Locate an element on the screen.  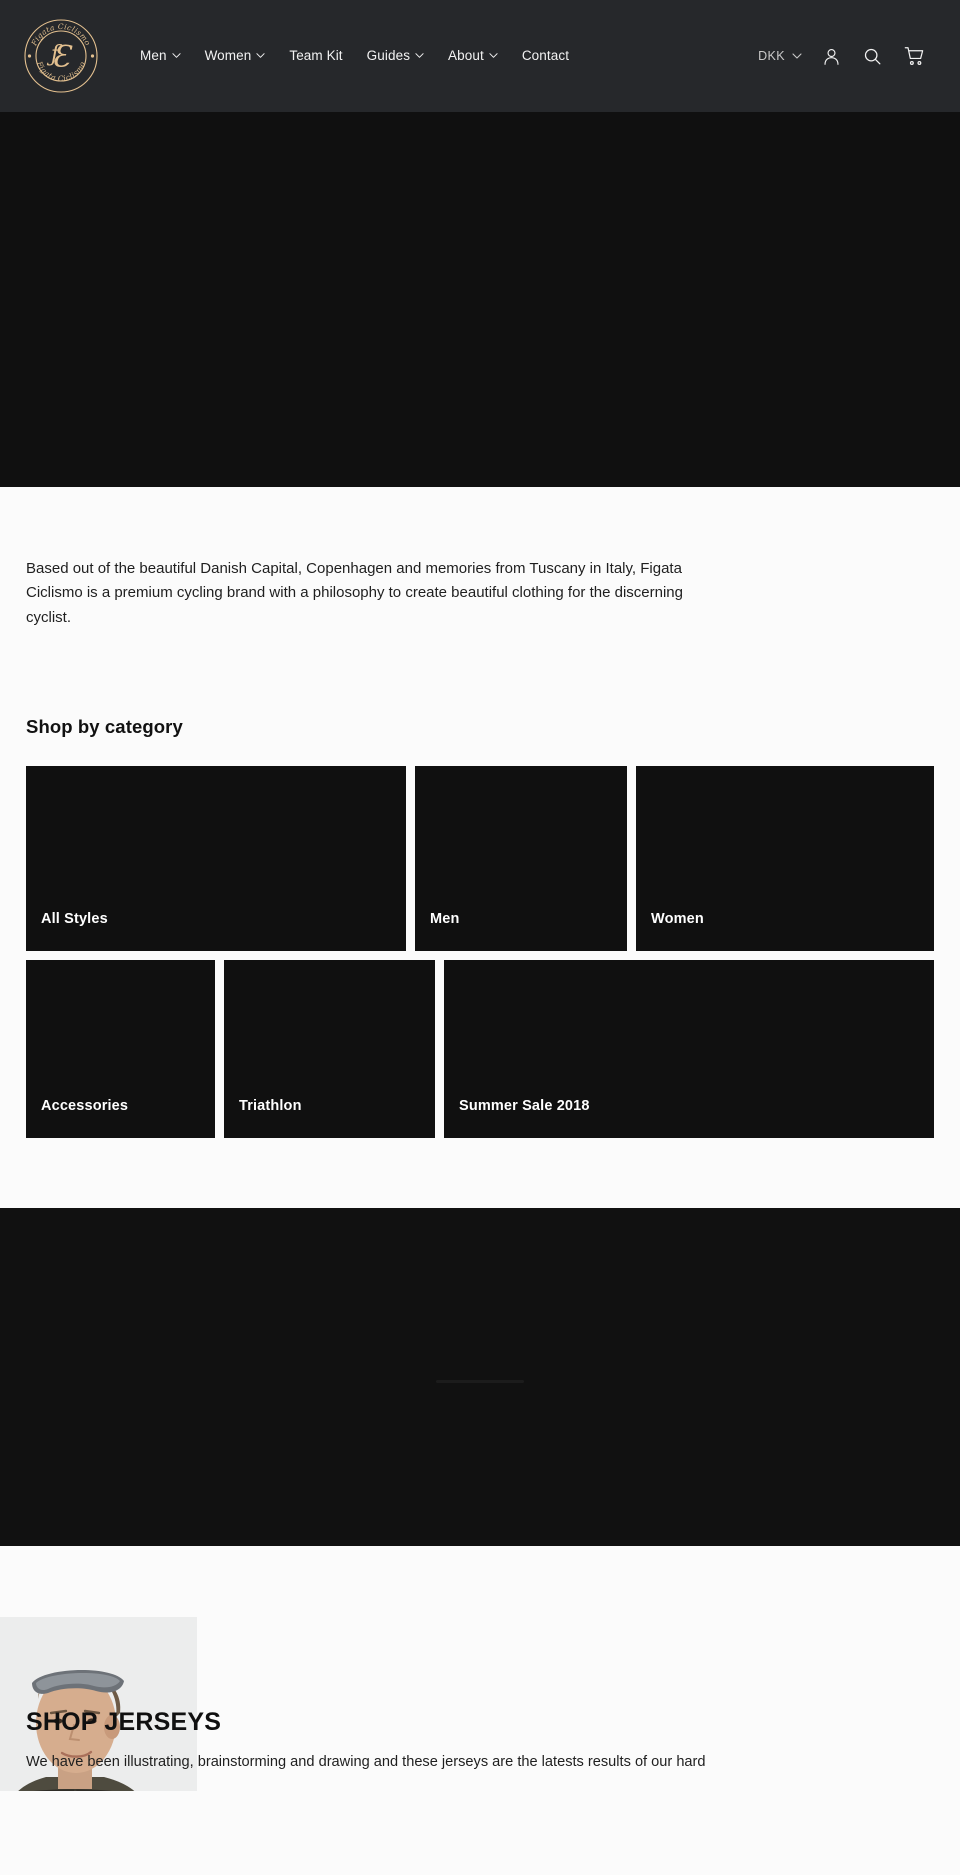
nav-item-label: Men is located at coordinates (153, 56).